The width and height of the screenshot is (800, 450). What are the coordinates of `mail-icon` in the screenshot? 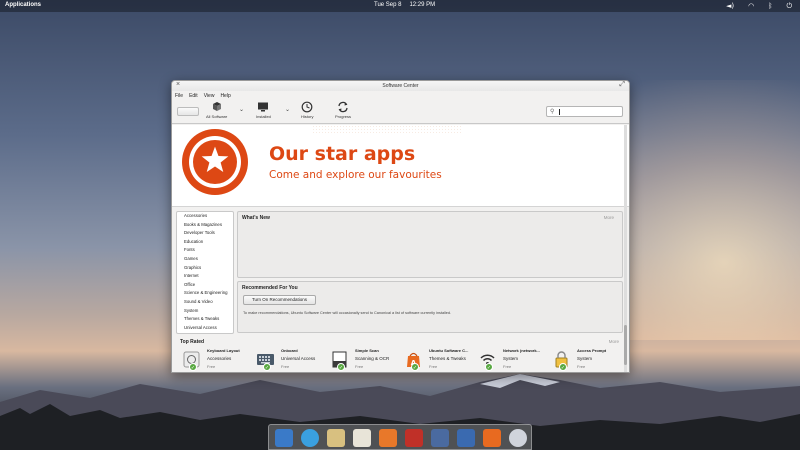 It's located at (336, 438).